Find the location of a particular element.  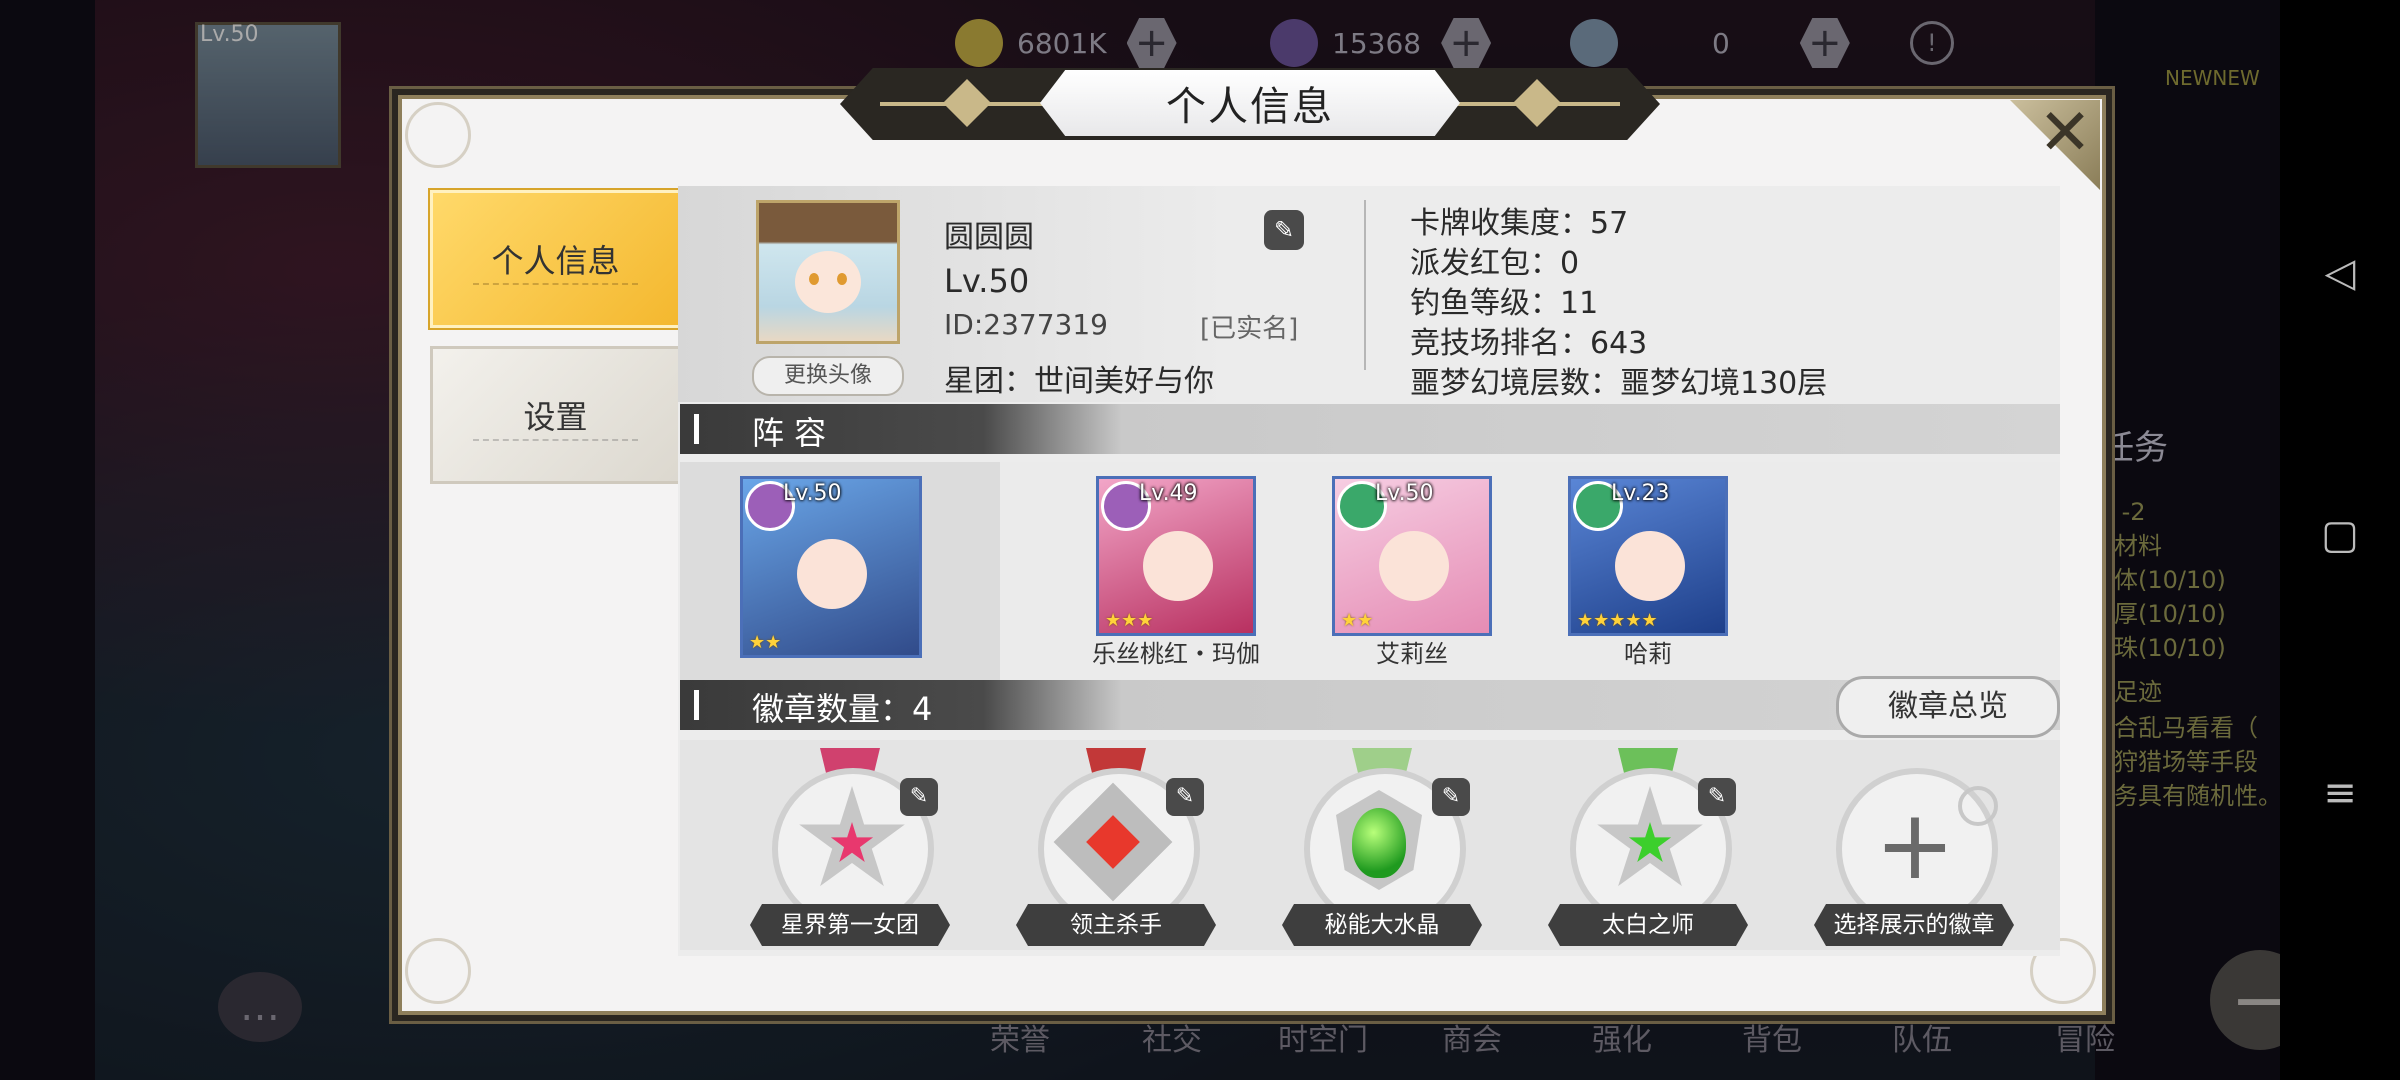

player-level-background: Lv.50 is located at coordinates (229, 34).